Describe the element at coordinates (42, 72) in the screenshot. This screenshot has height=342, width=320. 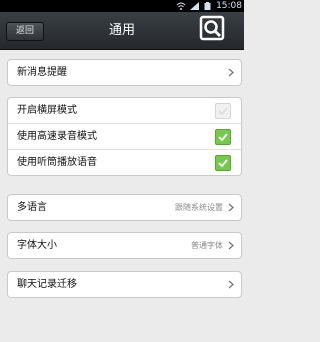
I see `row-label: 新消息提醒` at that location.